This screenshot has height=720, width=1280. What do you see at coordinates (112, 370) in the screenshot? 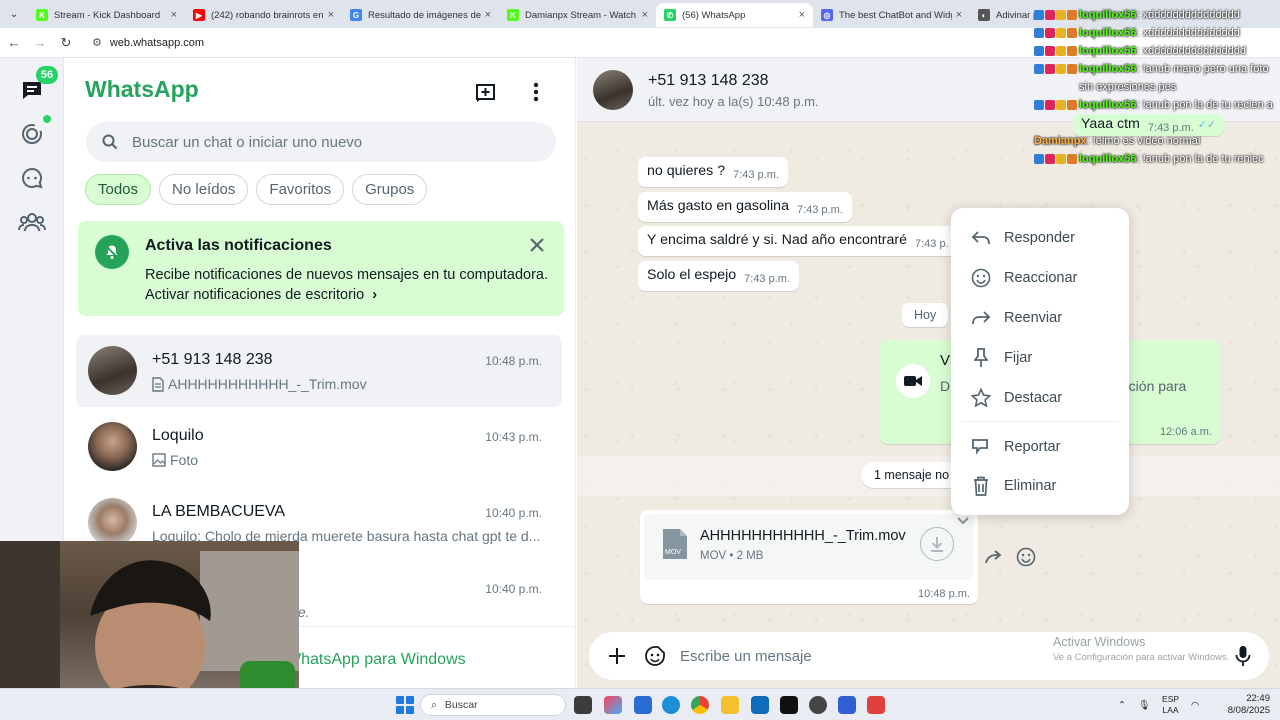
I see `avatar` at bounding box center [112, 370].